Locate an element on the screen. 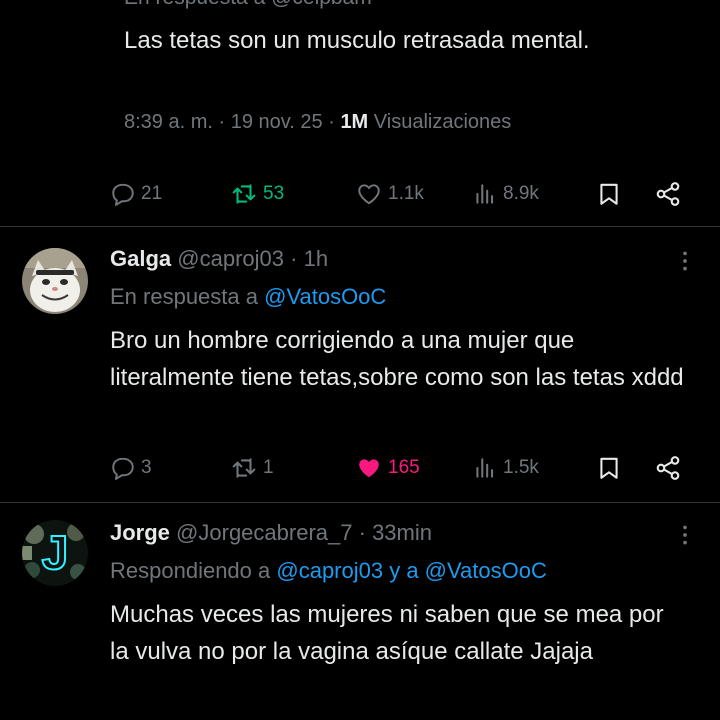 This screenshot has width=720, height=720. replying-to: En respuesta a @VatosOoC is located at coordinates (248, 297).